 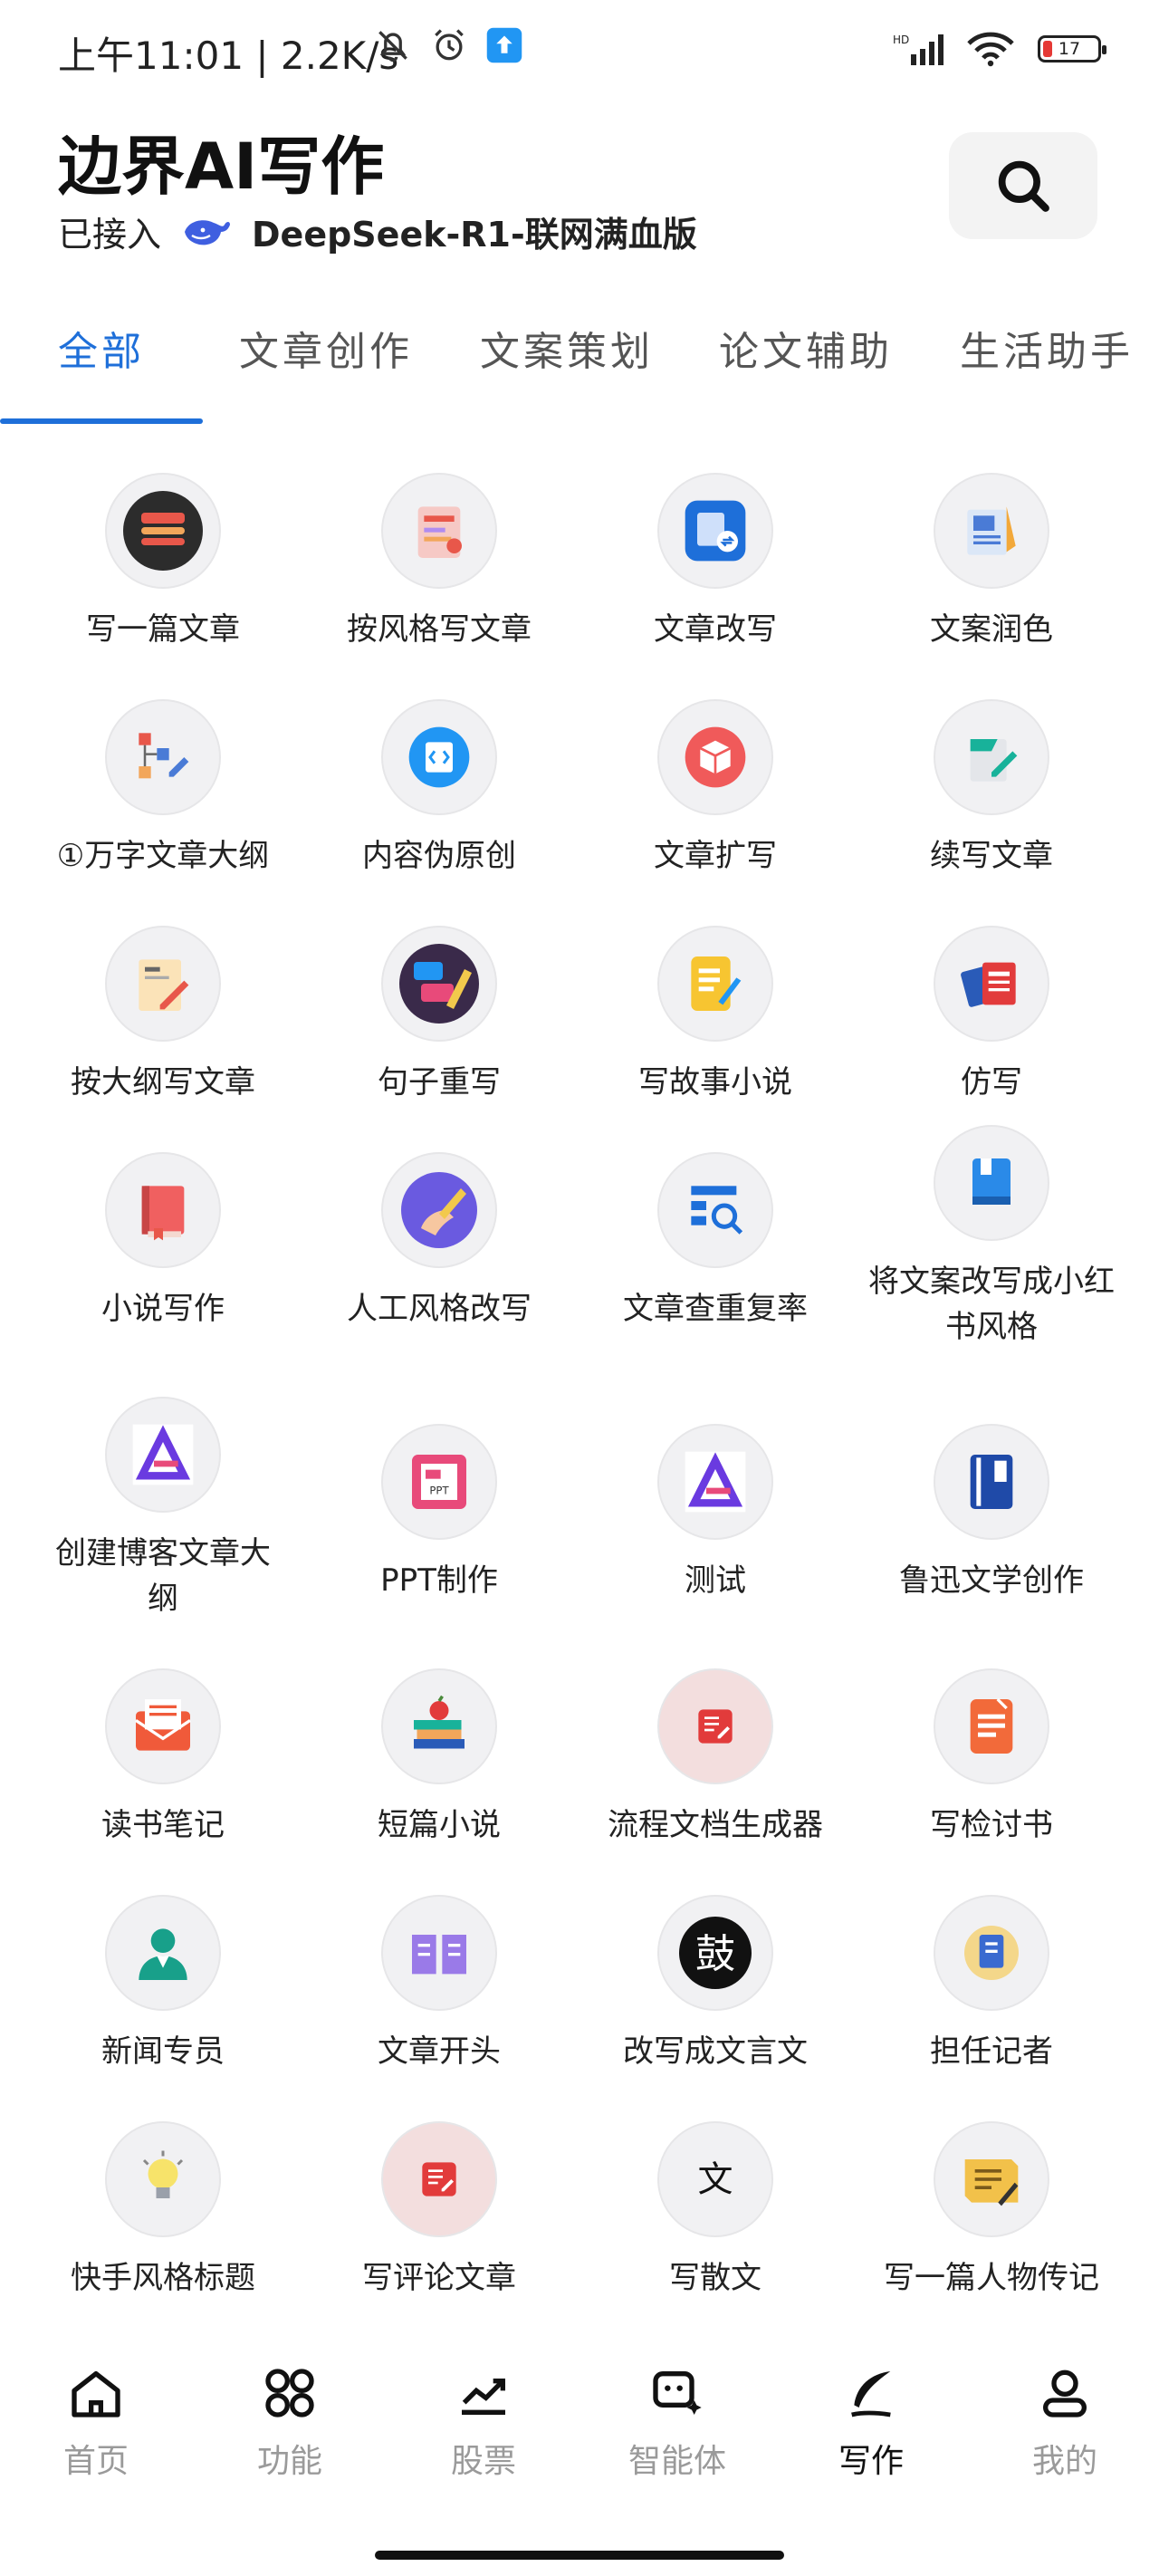 I want to click on tool-write-story: 写故事小说, so click(x=715, y=1015).